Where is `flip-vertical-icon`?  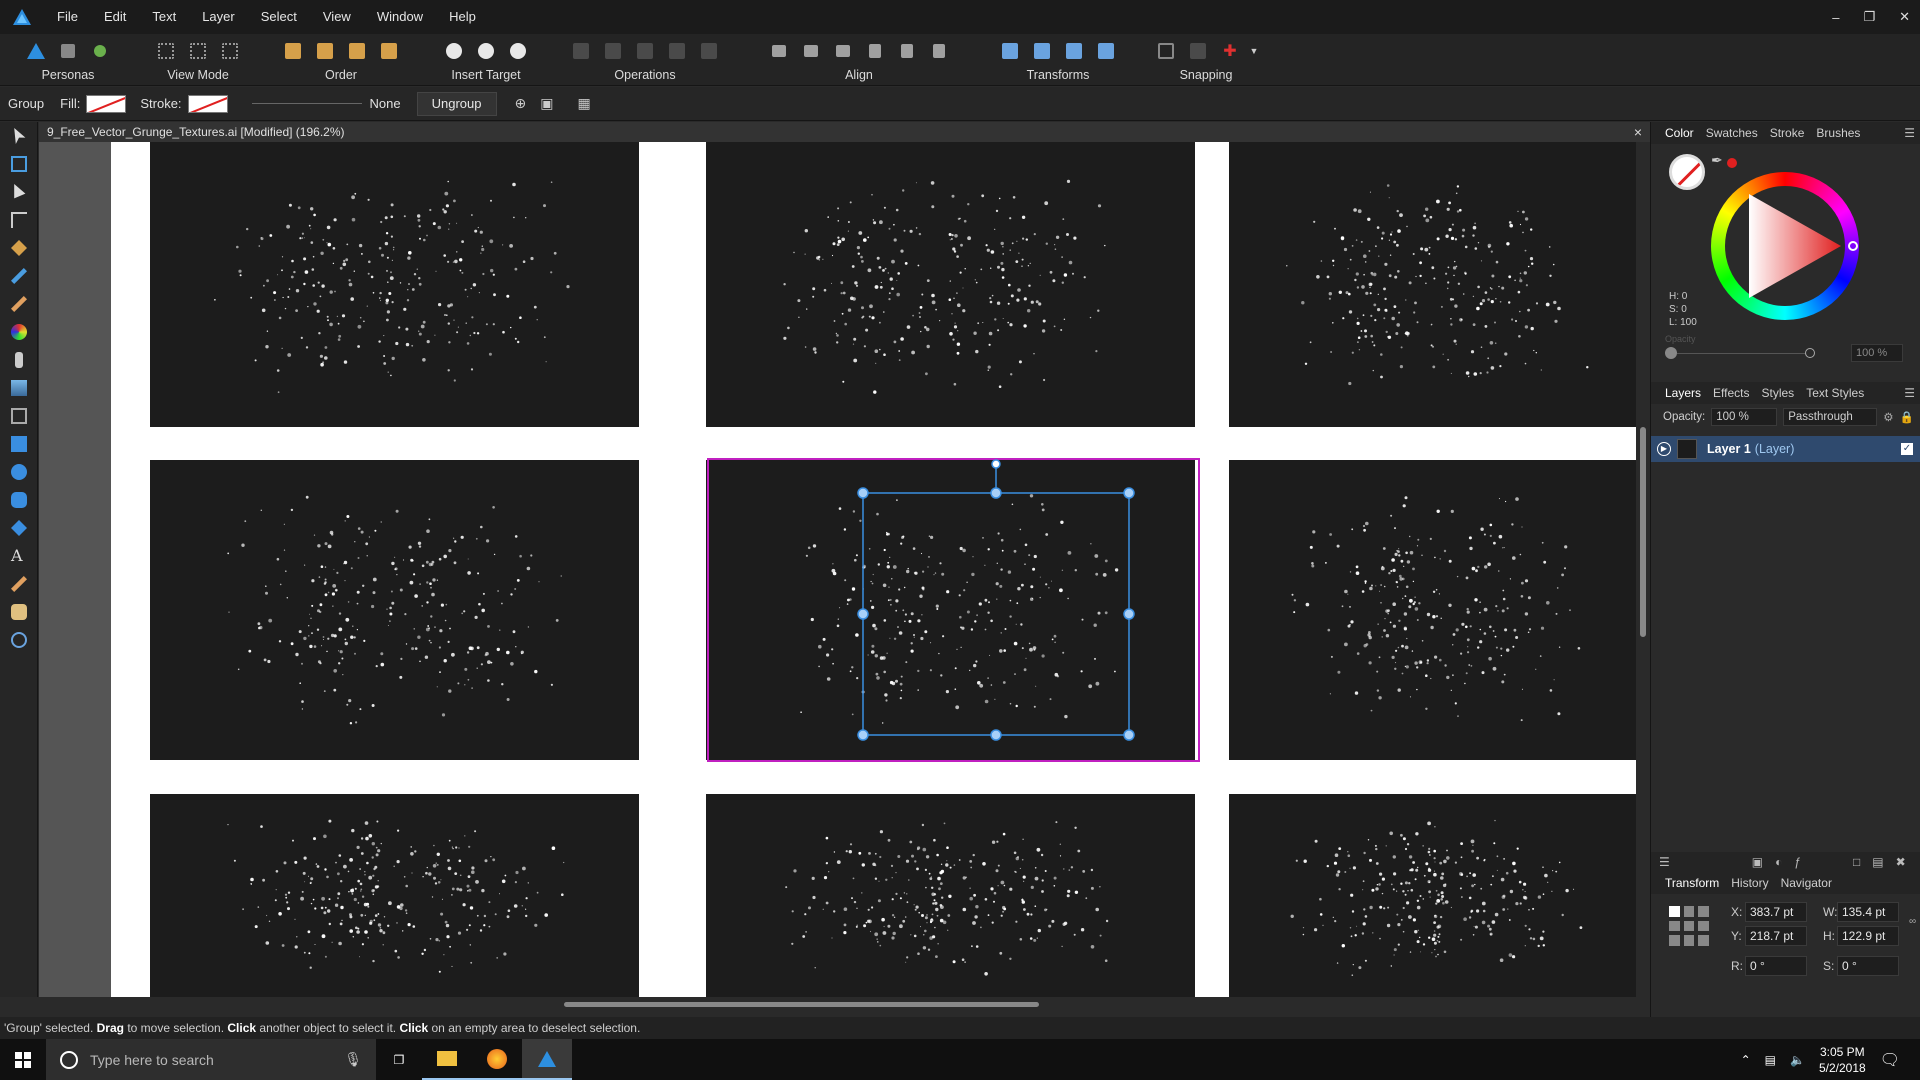
flip-vertical-icon is located at coordinates (1042, 51).